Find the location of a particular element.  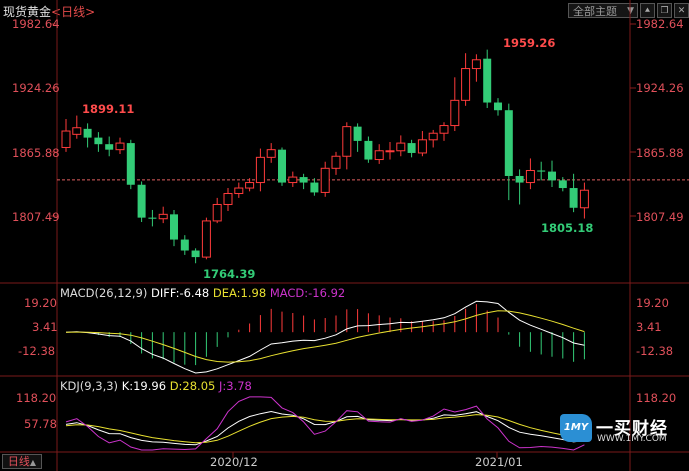

macd-axis-left-3: -12.38 is located at coordinates (37, 351).